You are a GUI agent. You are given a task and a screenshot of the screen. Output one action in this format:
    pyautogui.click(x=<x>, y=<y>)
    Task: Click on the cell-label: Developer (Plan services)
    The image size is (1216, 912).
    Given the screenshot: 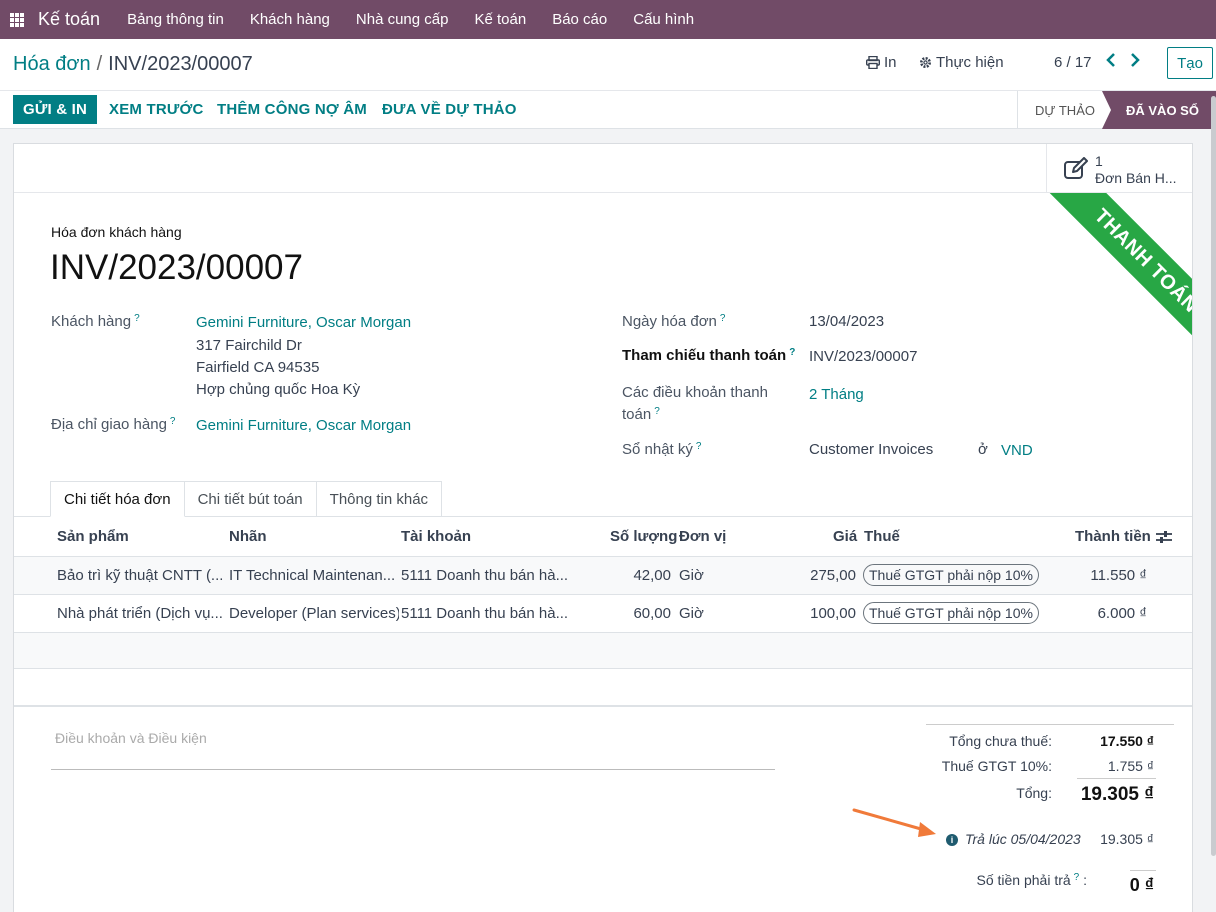 What is the action you would take?
    pyautogui.click(x=314, y=613)
    